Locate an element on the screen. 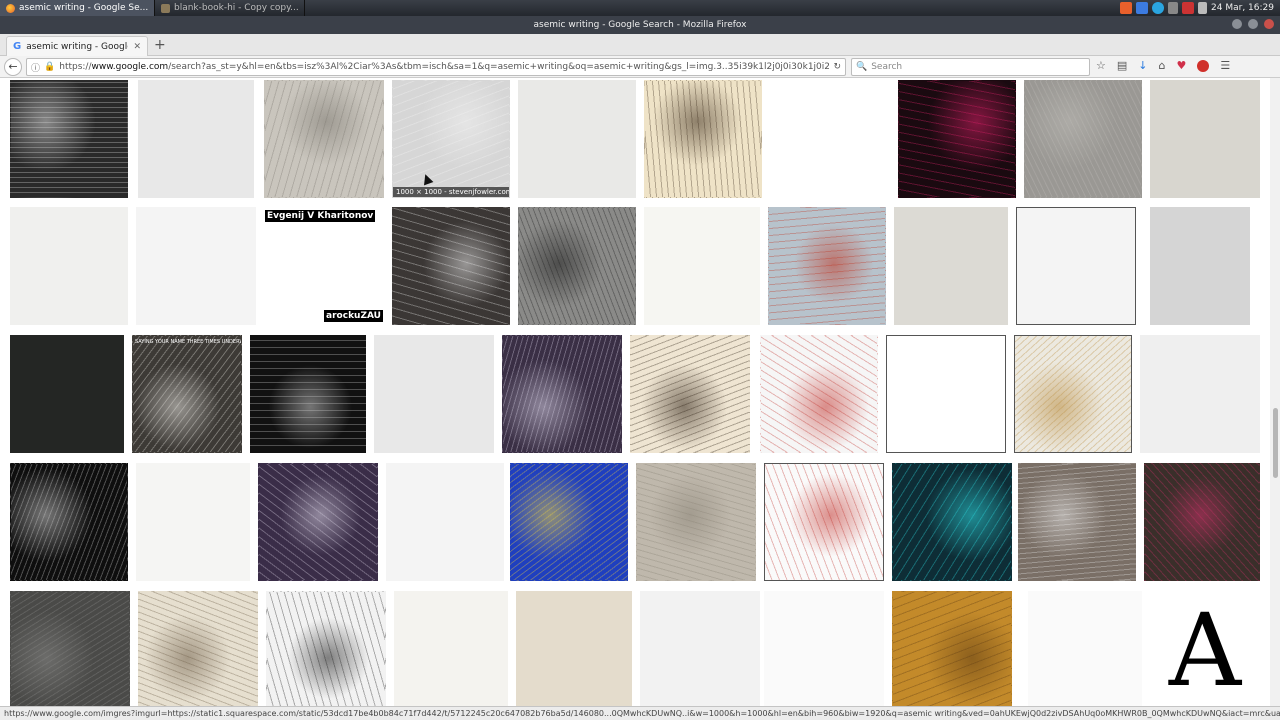 This screenshot has height=720, width=1280. clock: 24 Mar, 16:29 is located at coordinates (1242, 8).